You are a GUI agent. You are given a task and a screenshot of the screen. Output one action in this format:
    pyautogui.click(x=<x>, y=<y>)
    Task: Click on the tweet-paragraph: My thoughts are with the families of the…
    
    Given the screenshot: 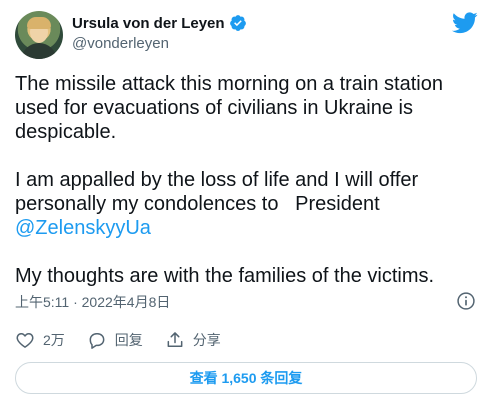 What is the action you would take?
    pyautogui.click(x=225, y=276)
    